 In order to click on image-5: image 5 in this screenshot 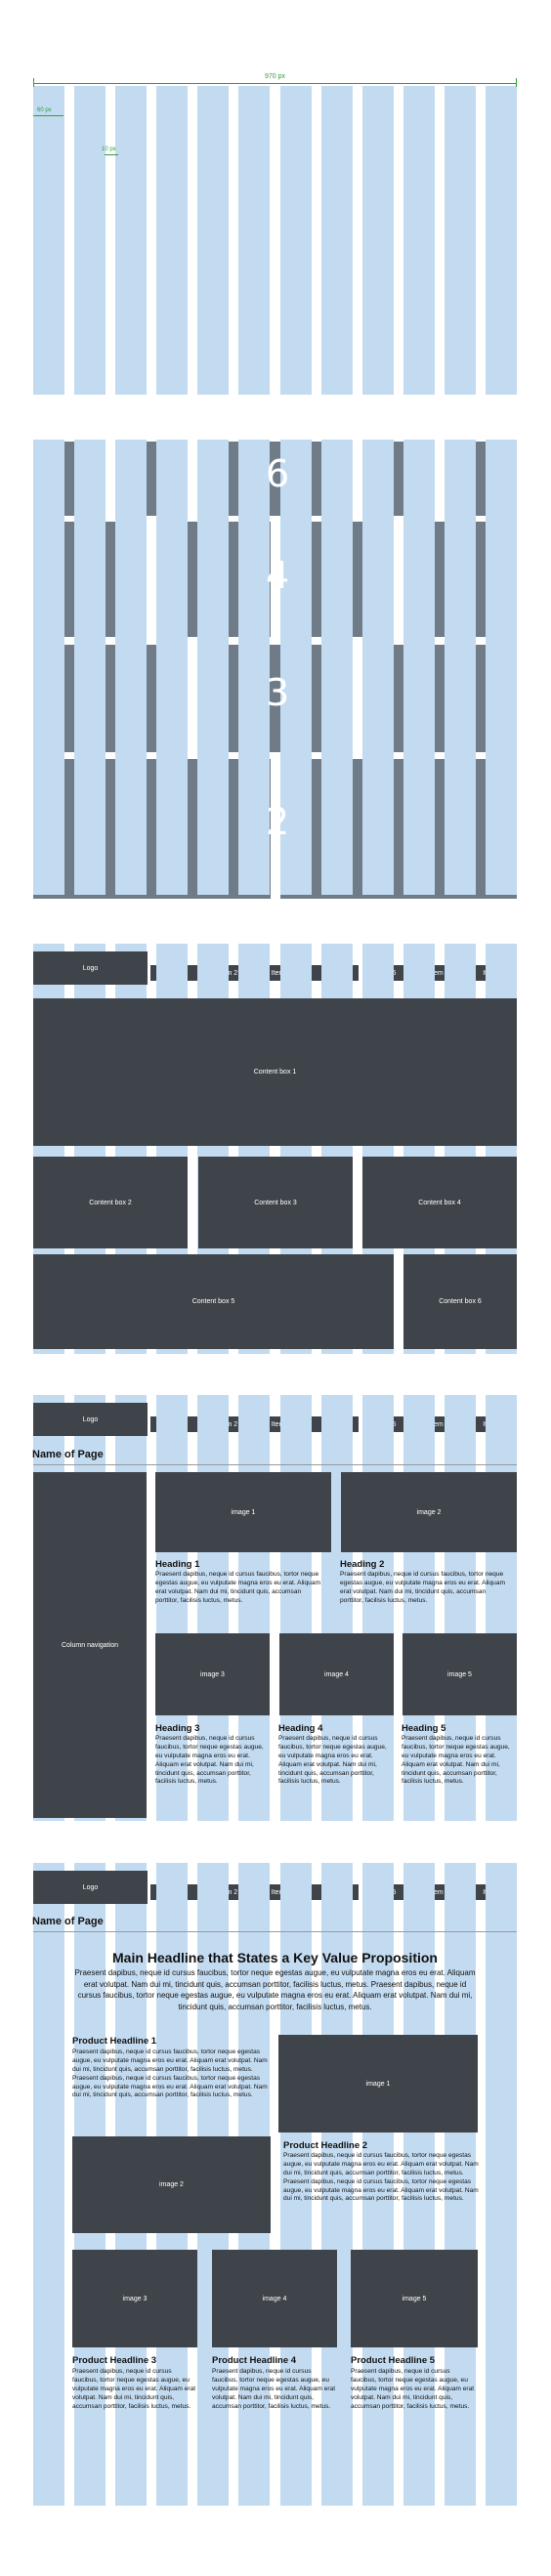, I will do `click(460, 1674)`.